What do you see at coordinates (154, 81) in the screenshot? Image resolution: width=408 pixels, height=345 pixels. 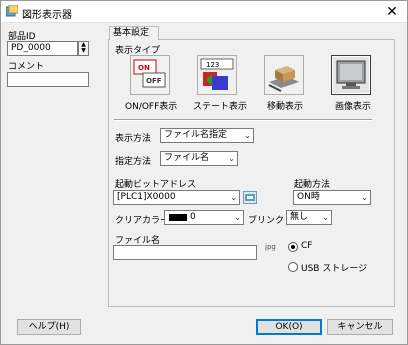 I see `svg-text: OFF` at bounding box center [154, 81].